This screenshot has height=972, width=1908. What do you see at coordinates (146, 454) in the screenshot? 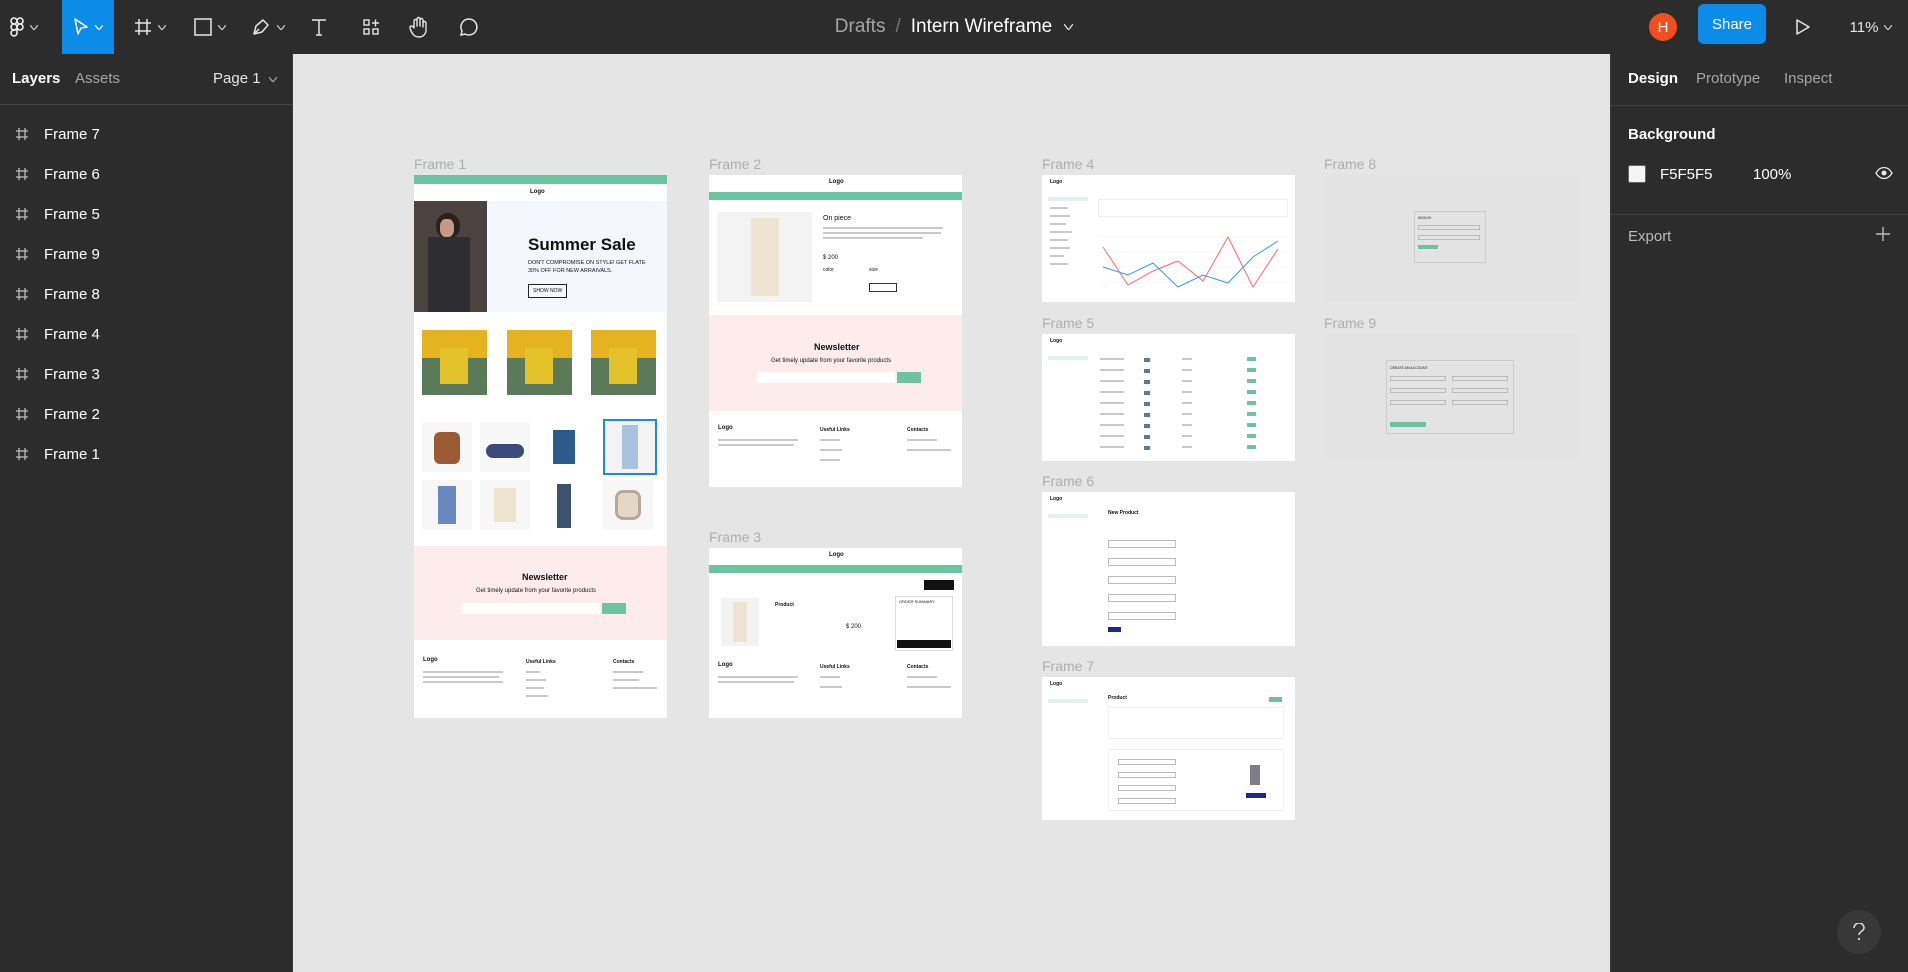
I see `layer-item: Frame 1` at bounding box center [146, 454].